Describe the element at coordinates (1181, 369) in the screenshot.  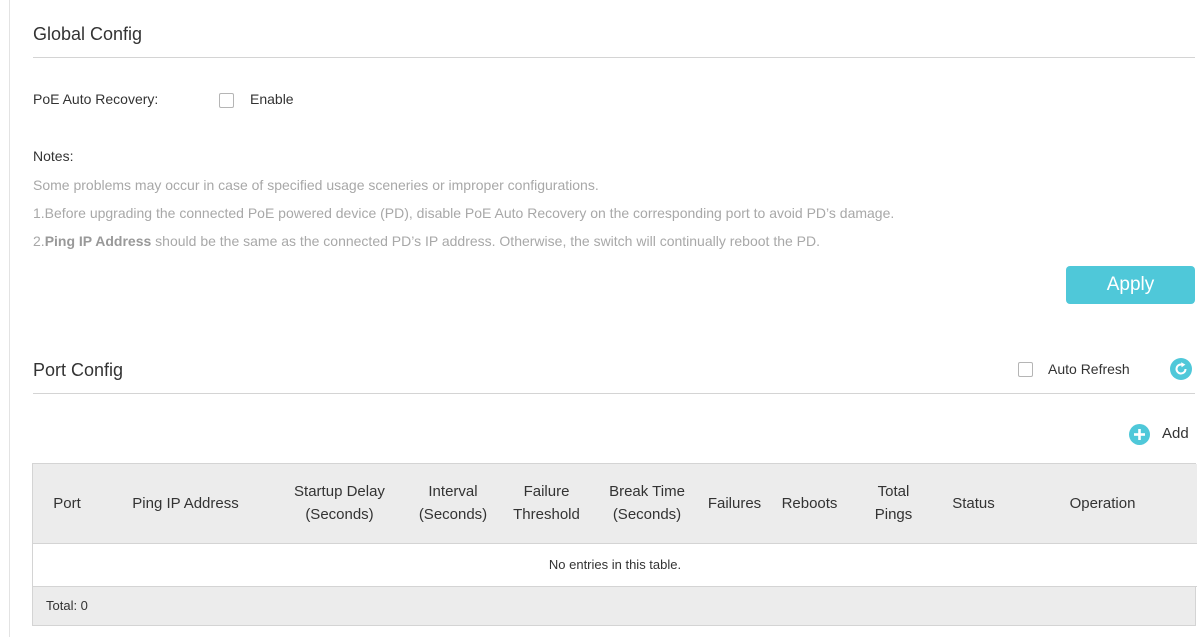
I see `refresh-icon` at that location.